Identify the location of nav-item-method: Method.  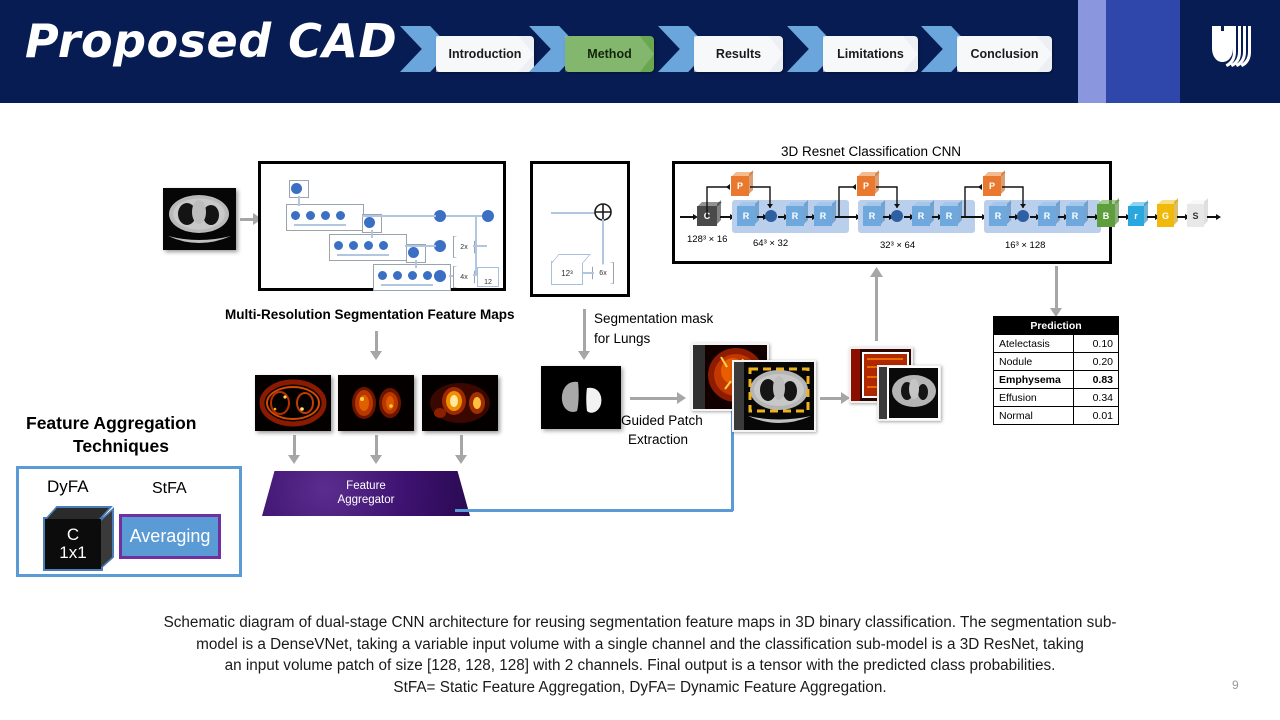
(591, 54).